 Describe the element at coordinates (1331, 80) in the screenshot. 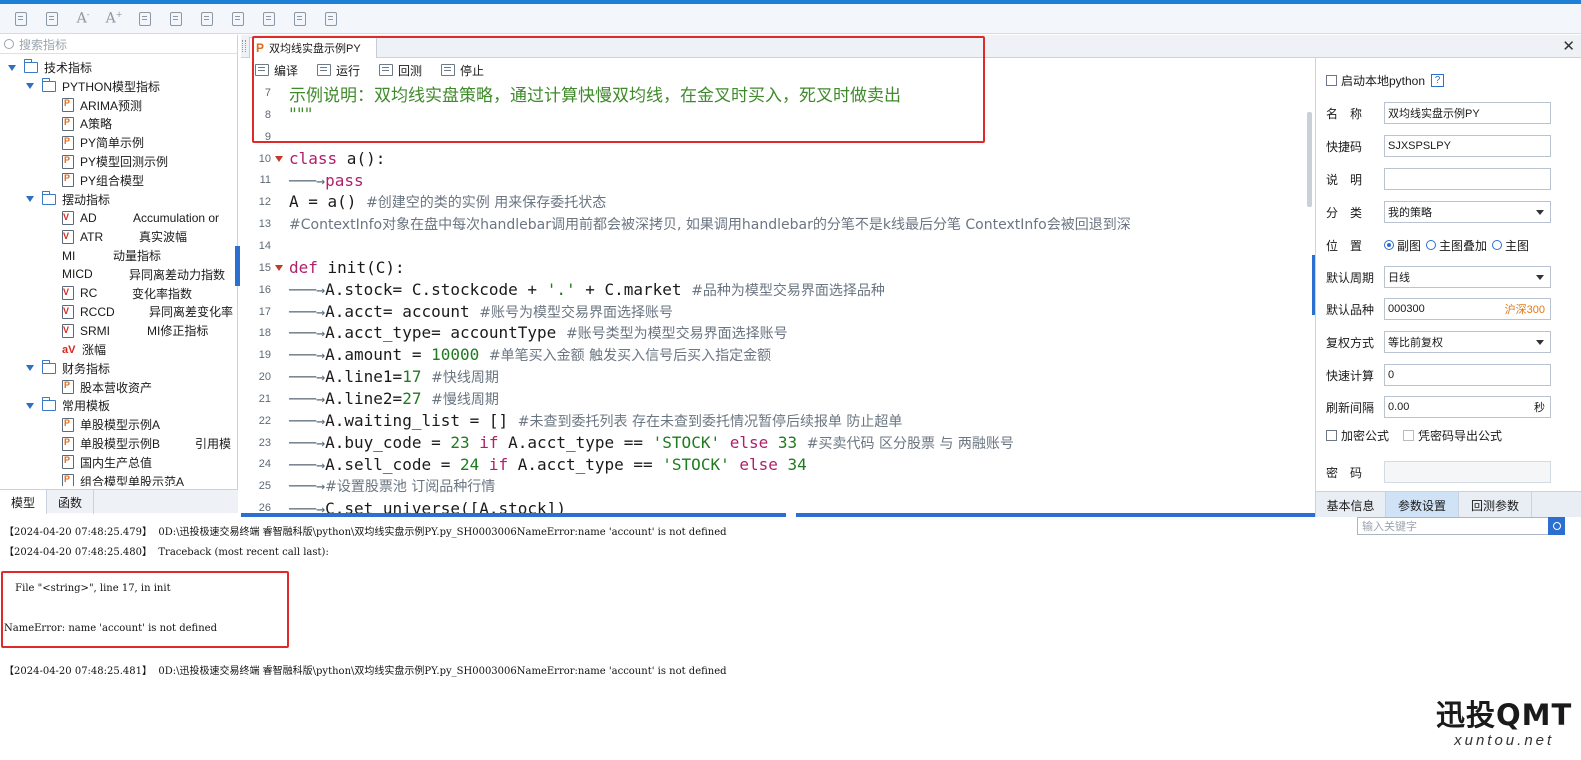

I see `start-python-checkbox` at that location.